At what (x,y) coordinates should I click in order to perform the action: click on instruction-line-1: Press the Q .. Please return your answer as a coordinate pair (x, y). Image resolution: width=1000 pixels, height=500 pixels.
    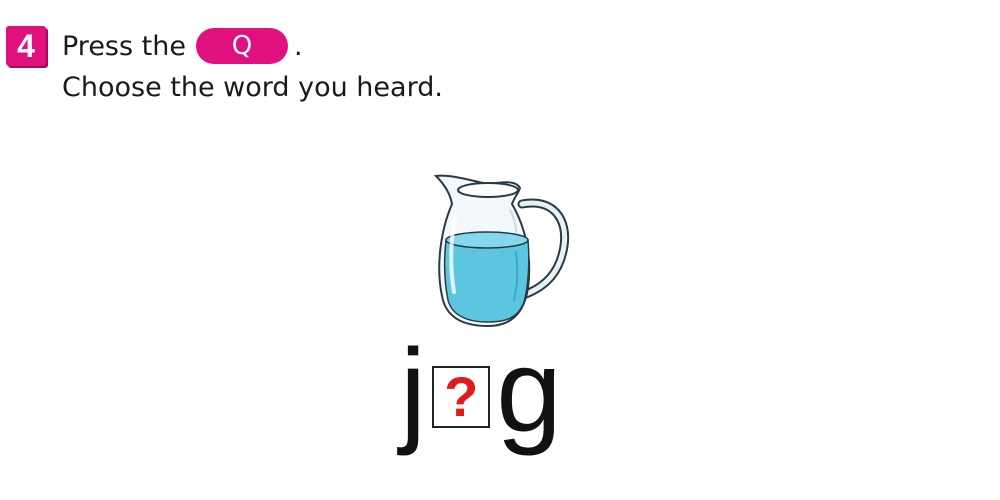
    Looking at the image, I should click on (182, 46).